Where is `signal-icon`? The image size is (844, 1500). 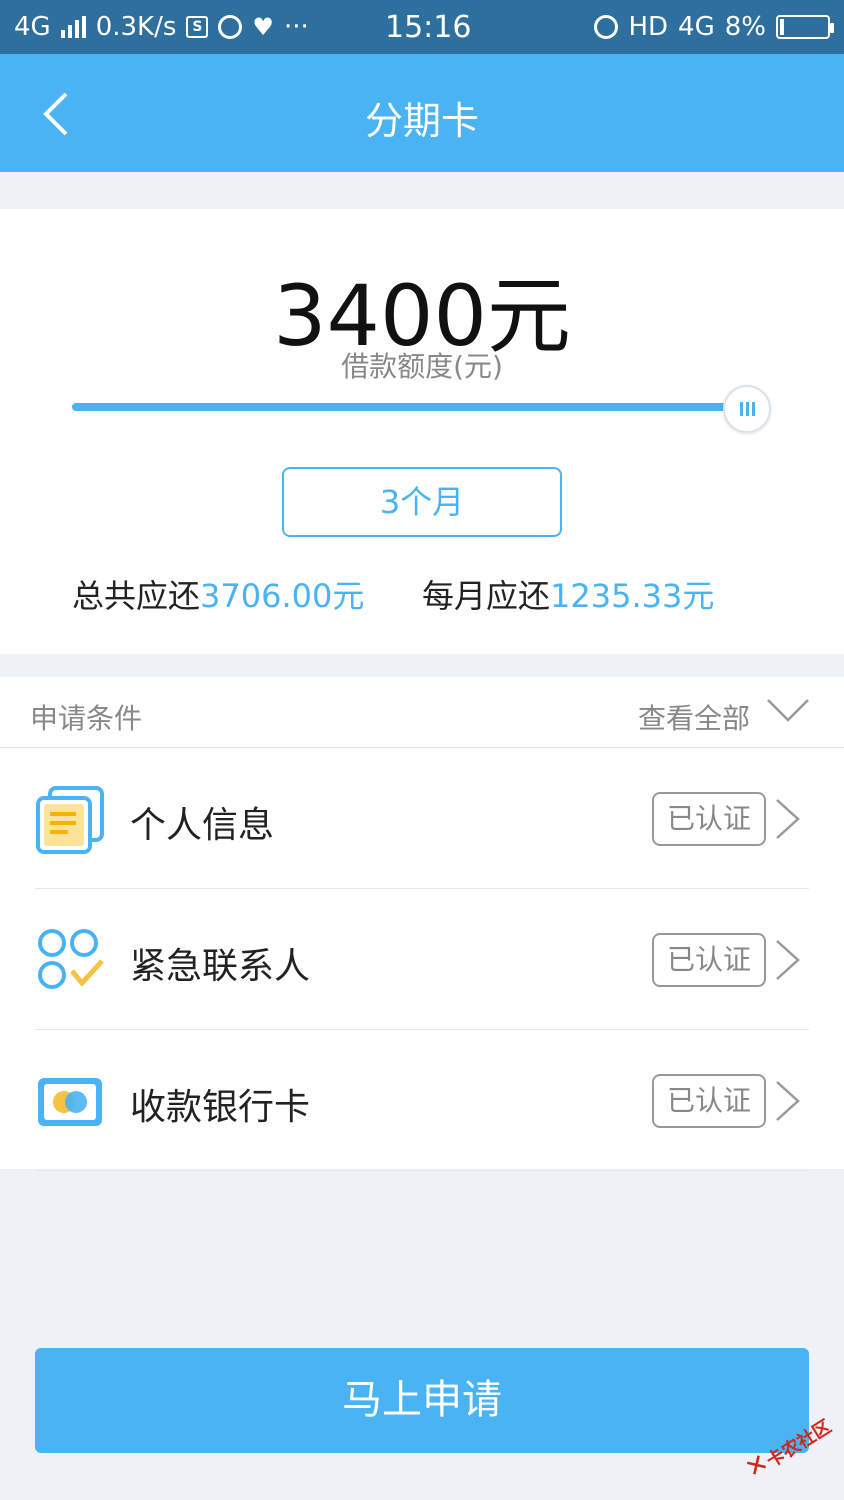
signal-icon is located at coordinates (73, 27).